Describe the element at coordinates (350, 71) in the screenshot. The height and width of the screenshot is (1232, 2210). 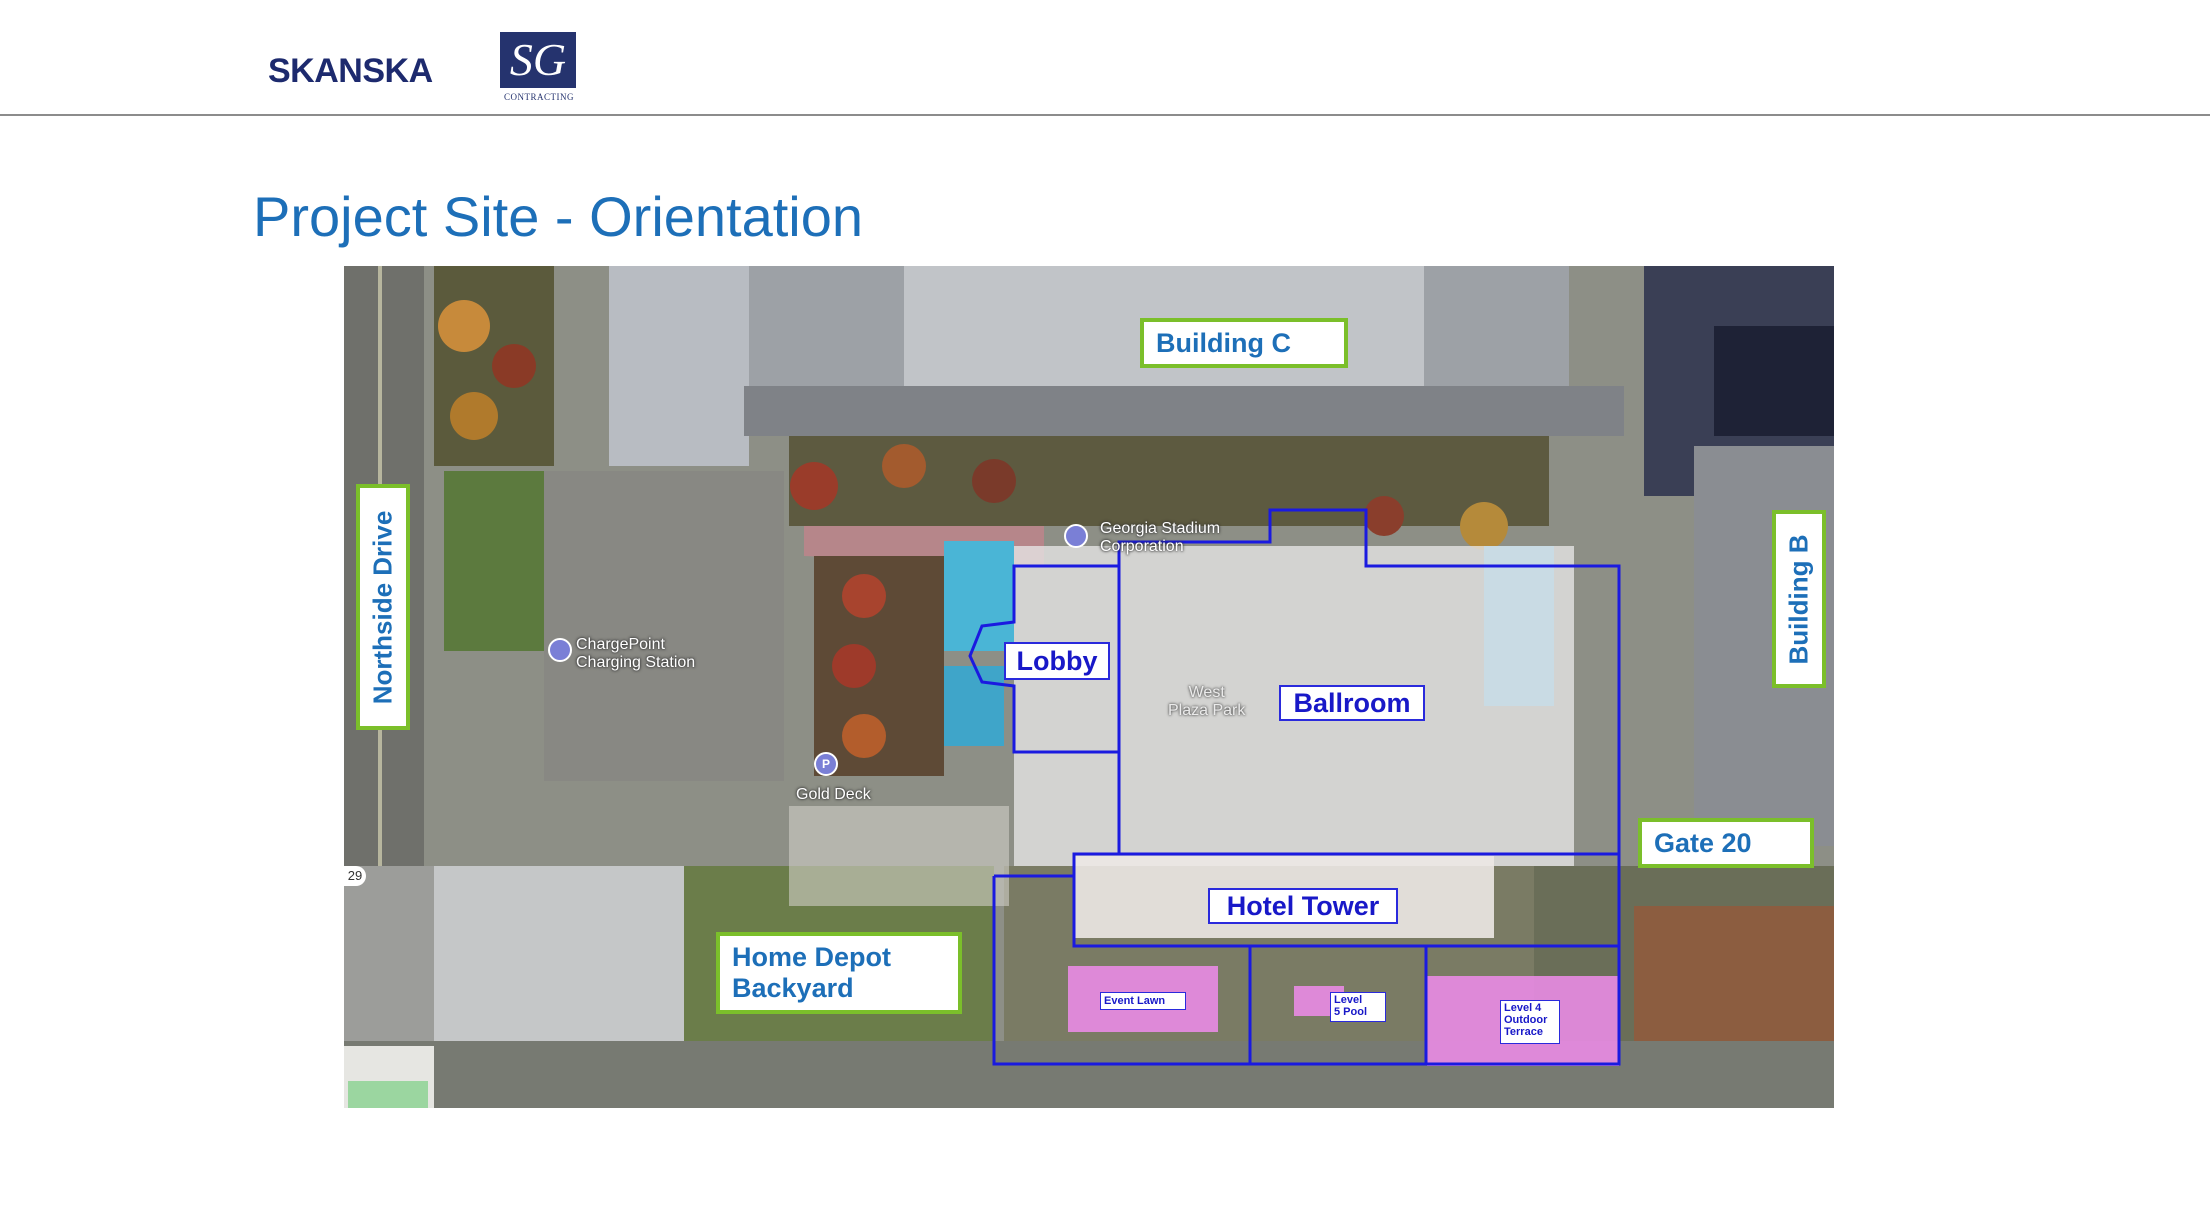
I see `skanska-logo: SKANSKA` at that location.